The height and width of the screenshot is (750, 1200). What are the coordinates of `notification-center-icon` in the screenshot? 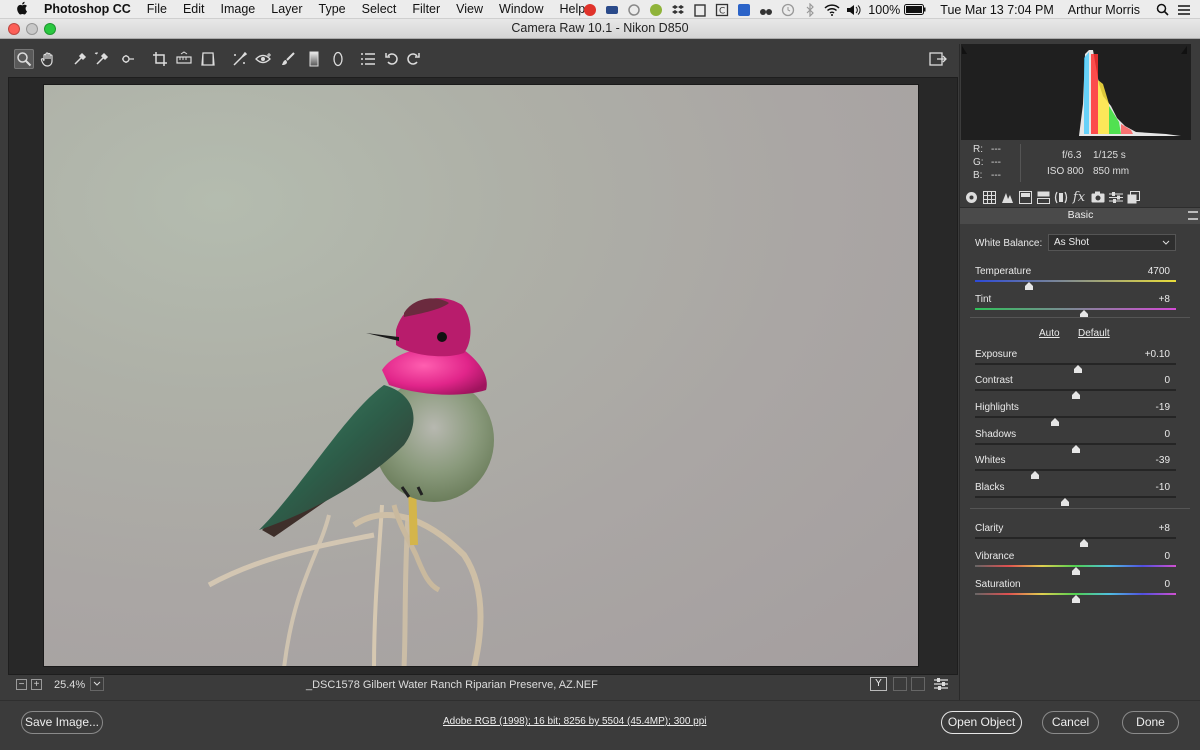 It's located at (1184, 10).